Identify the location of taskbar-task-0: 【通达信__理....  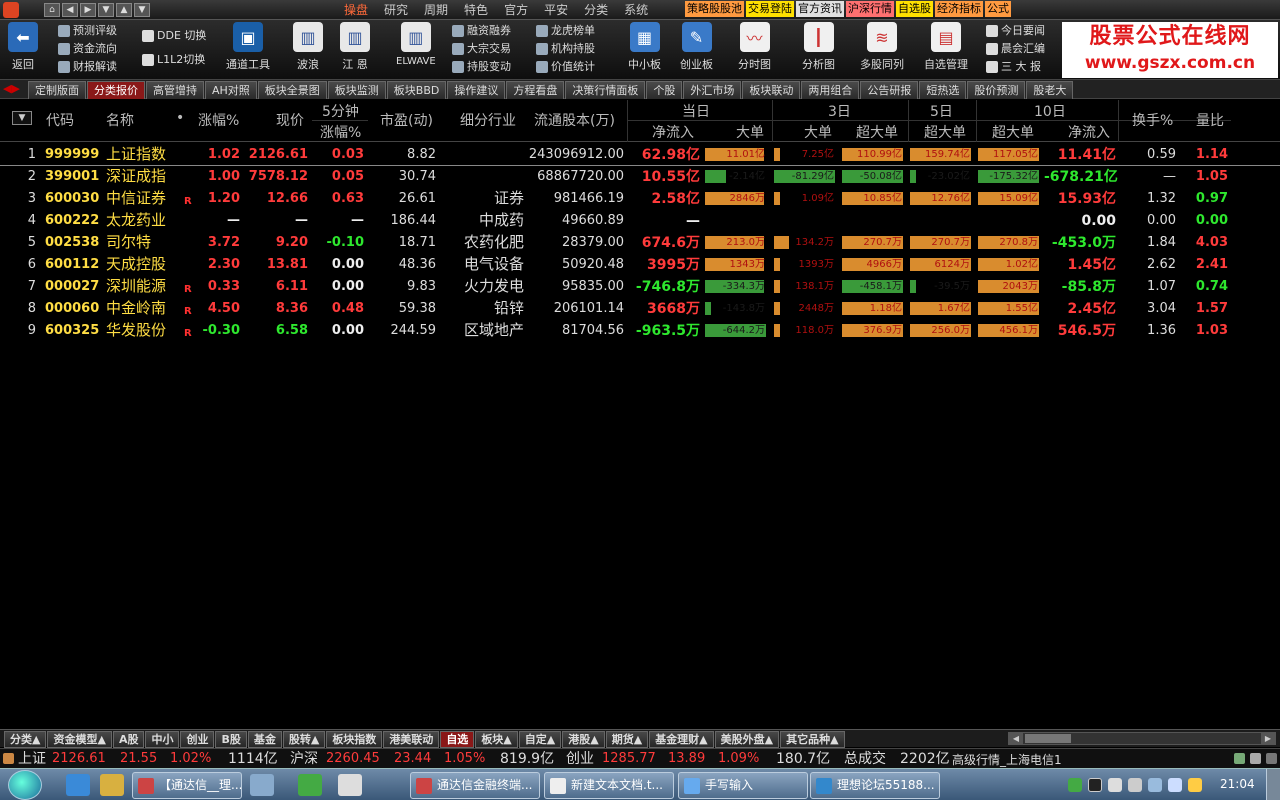
(187, 785).